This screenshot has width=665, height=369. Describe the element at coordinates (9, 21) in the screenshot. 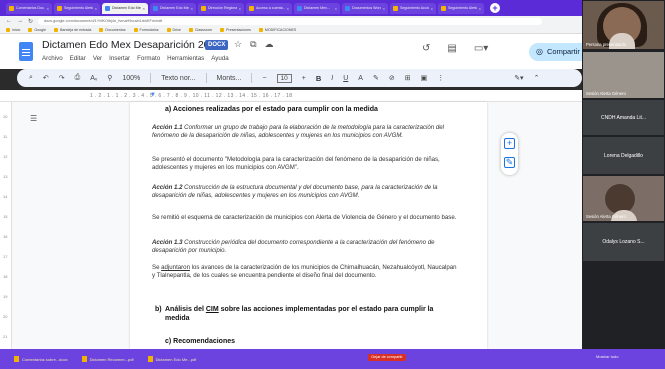

I see `back-icon: ←` at that location.